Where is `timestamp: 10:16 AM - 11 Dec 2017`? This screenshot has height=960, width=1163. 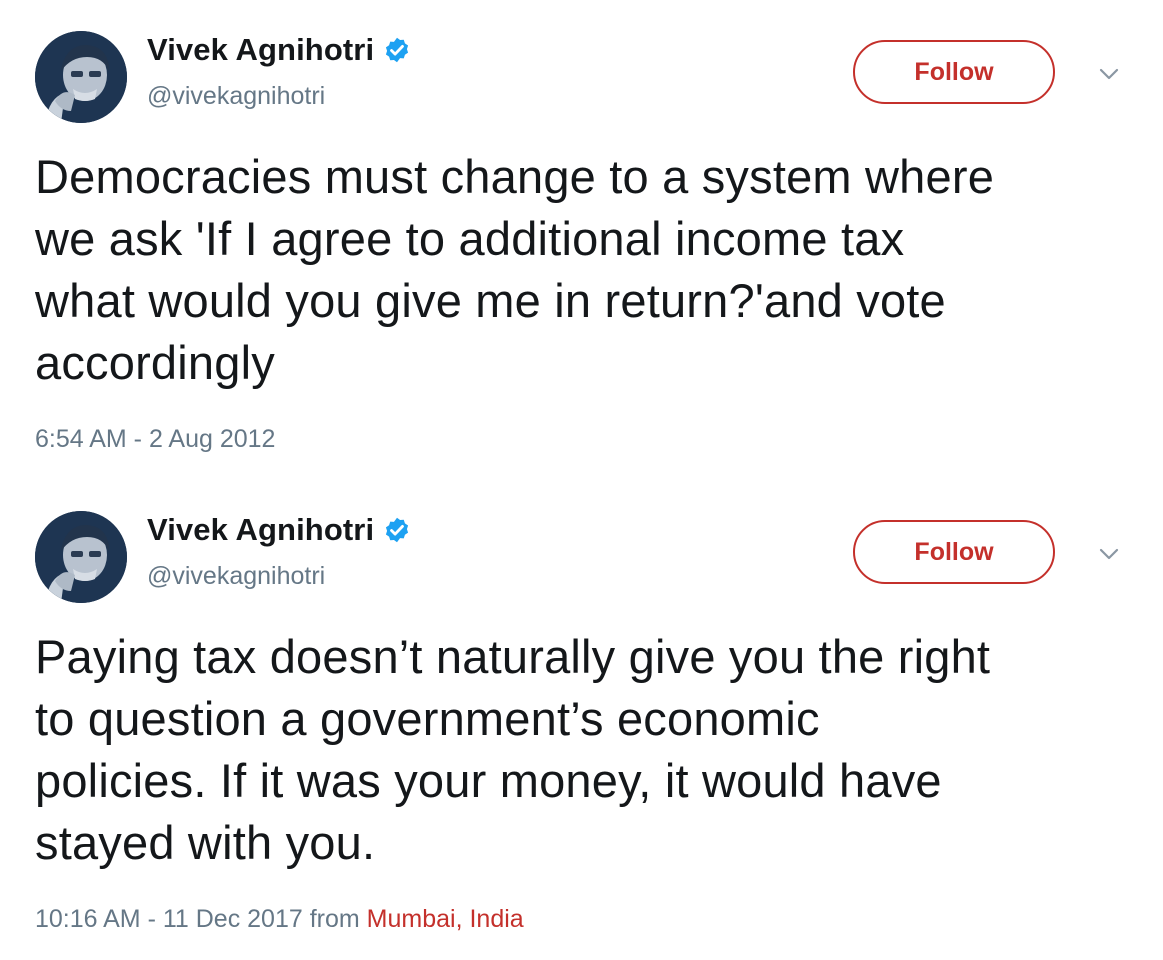 timestamp: 10:16 AM - 11 Dec 2017 is located at coordinates (169, 919).